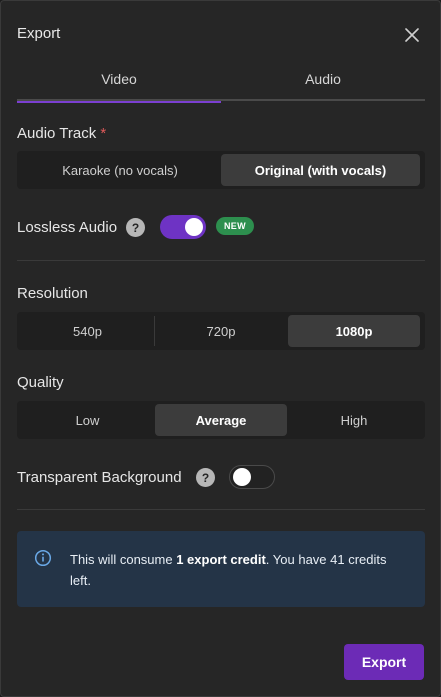 This screenshot has height=697, width=441. Describe the element at coordinates (354, 331) in the screenshot. I see `option-1080p: 1080p` at that location.